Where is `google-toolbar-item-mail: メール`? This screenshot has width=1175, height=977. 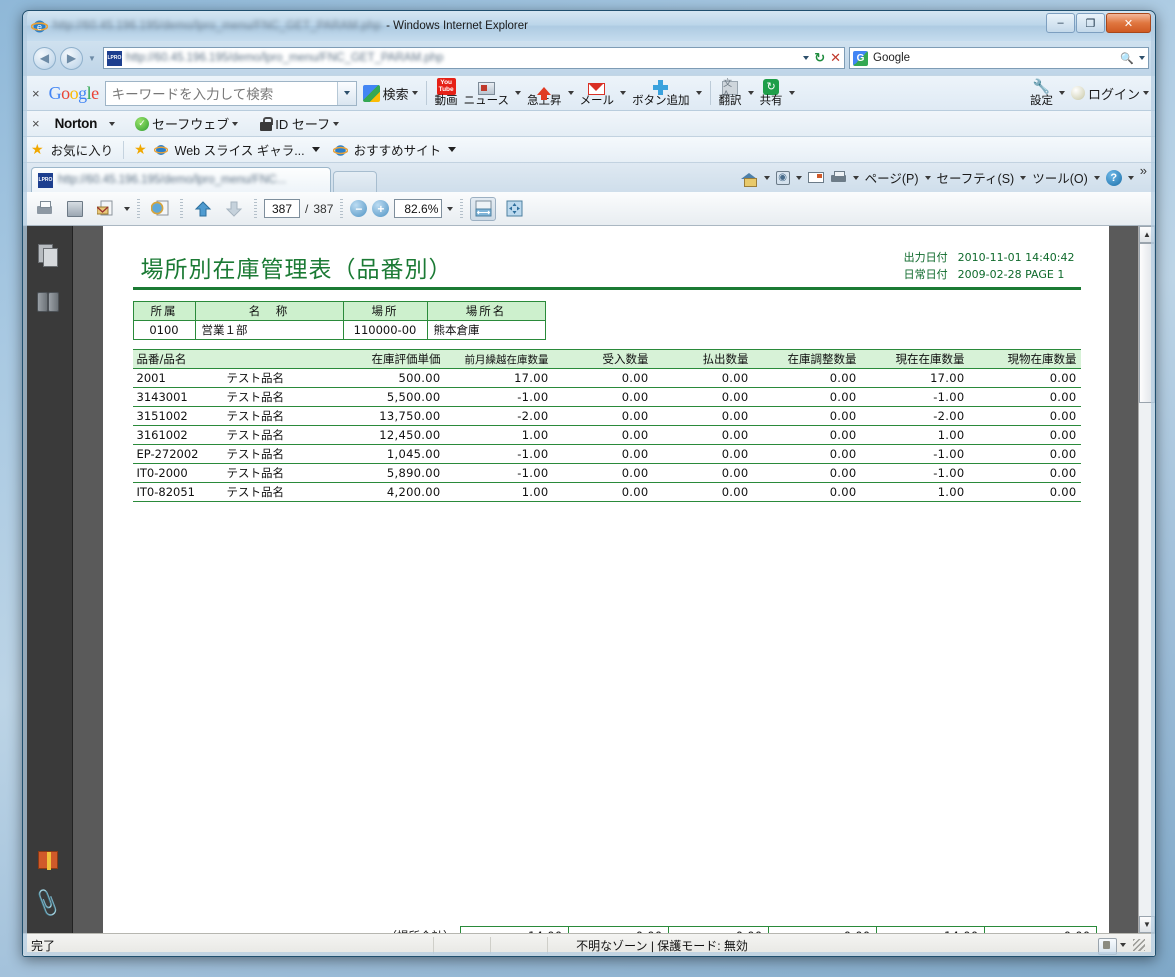 google-toolbar-item-mail: メール is located at coordinates (597, 93).